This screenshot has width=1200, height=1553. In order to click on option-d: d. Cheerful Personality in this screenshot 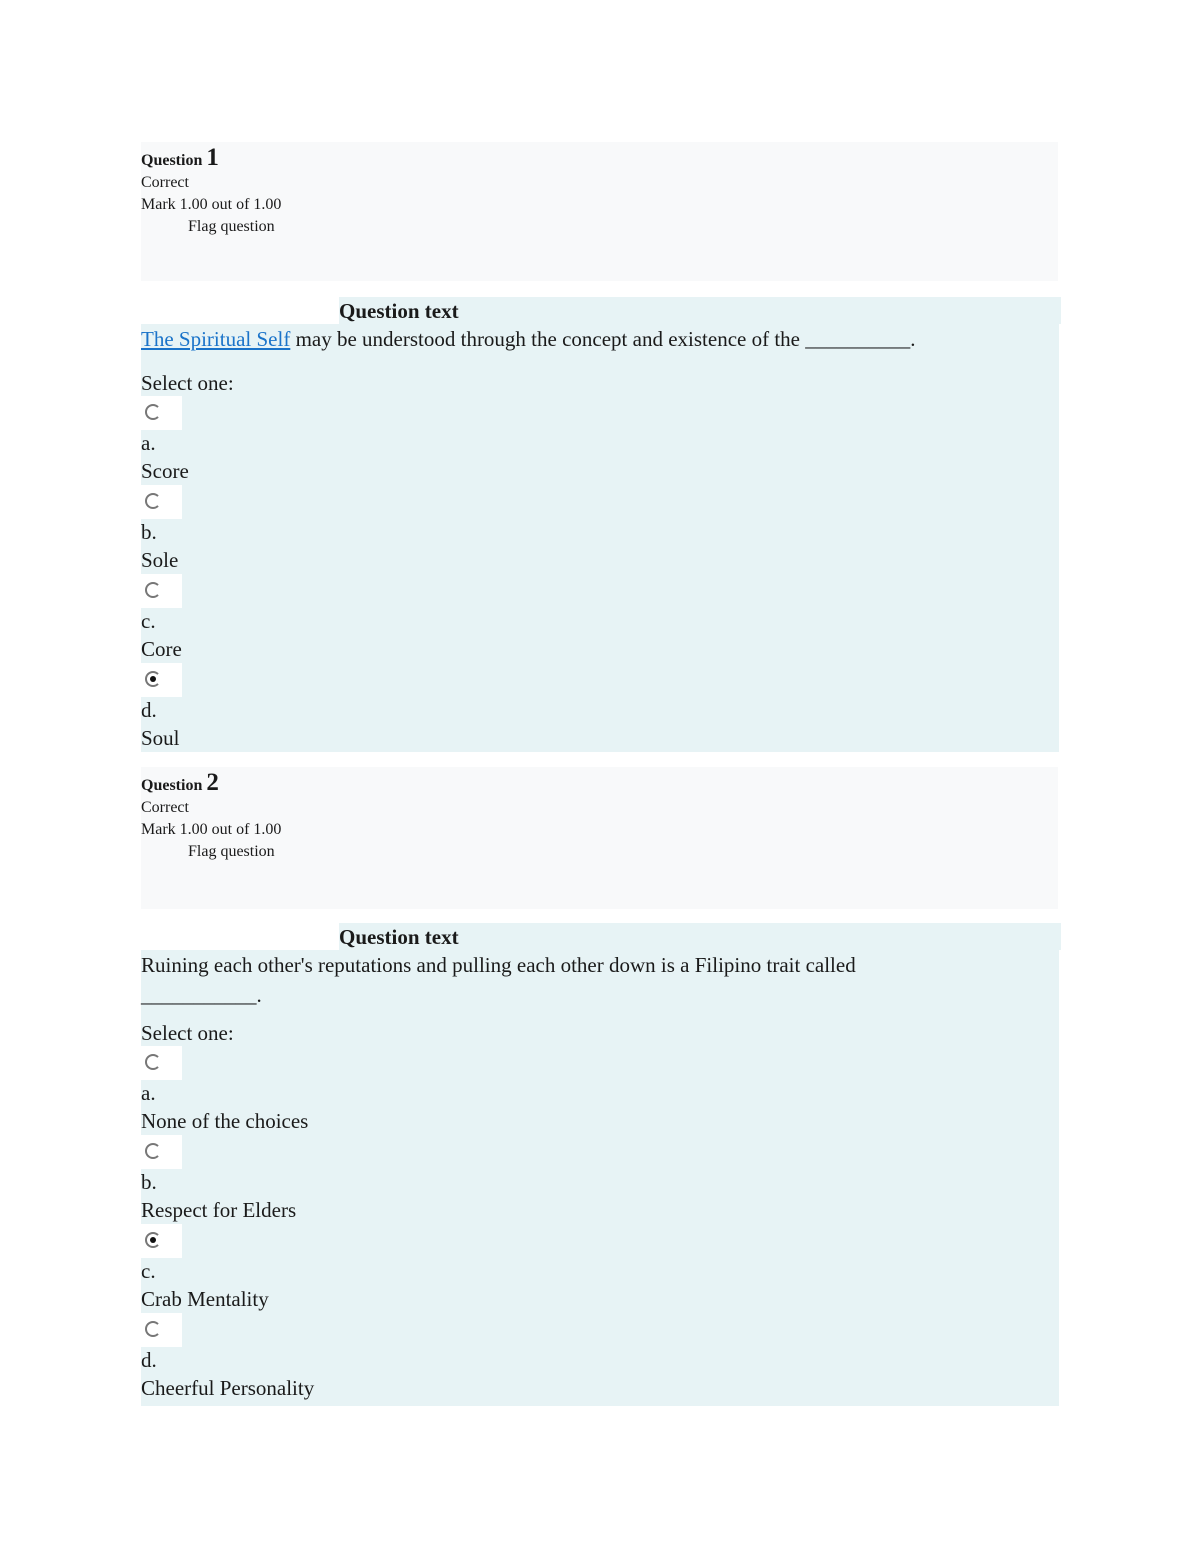, I will do `click(600, 1357)`.